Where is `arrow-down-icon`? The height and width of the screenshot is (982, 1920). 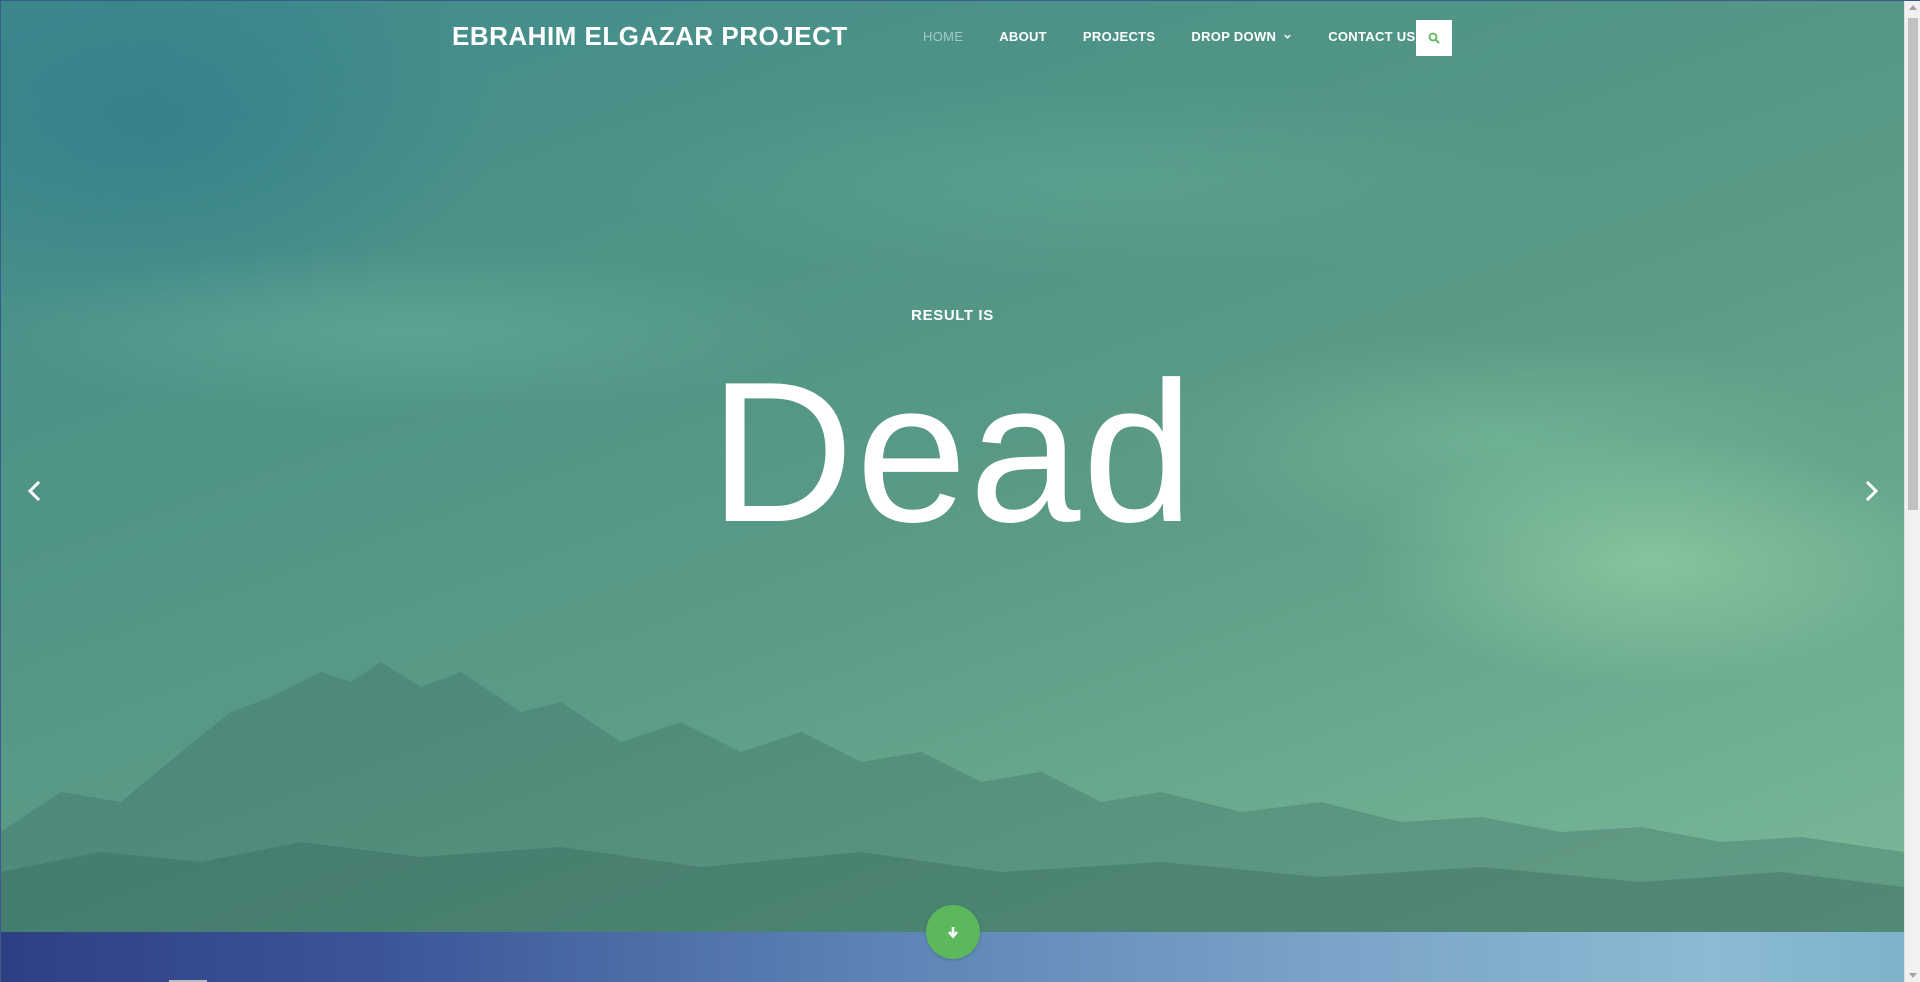
arrow-down-icon is located at coordinates (953, 933).